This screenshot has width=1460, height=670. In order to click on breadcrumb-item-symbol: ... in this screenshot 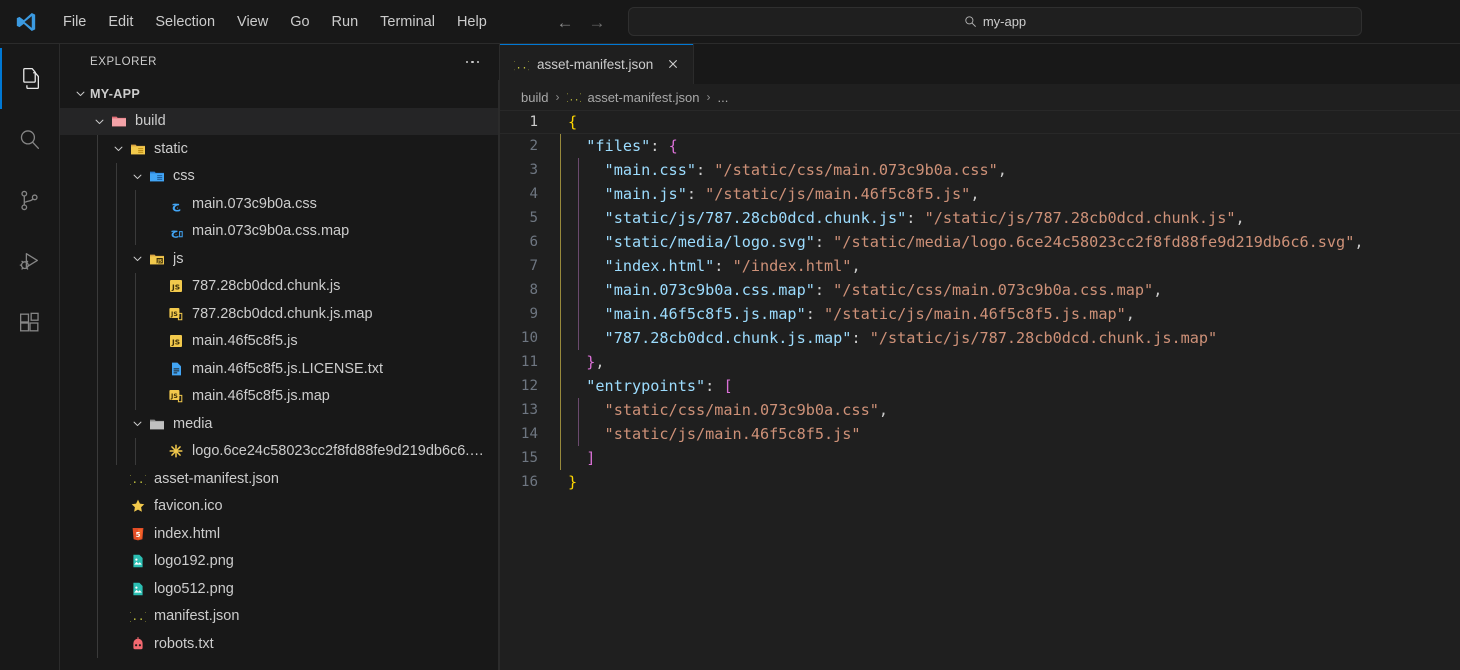, I will do `click(722, 97)`.